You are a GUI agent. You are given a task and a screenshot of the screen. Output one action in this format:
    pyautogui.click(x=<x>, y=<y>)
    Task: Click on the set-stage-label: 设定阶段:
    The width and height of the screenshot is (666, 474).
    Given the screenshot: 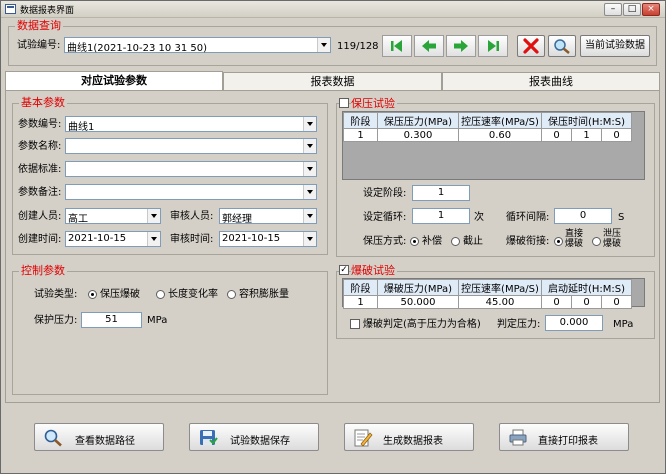 What is the action you would take?
    pyautogui.click(x=385, y=193)
    